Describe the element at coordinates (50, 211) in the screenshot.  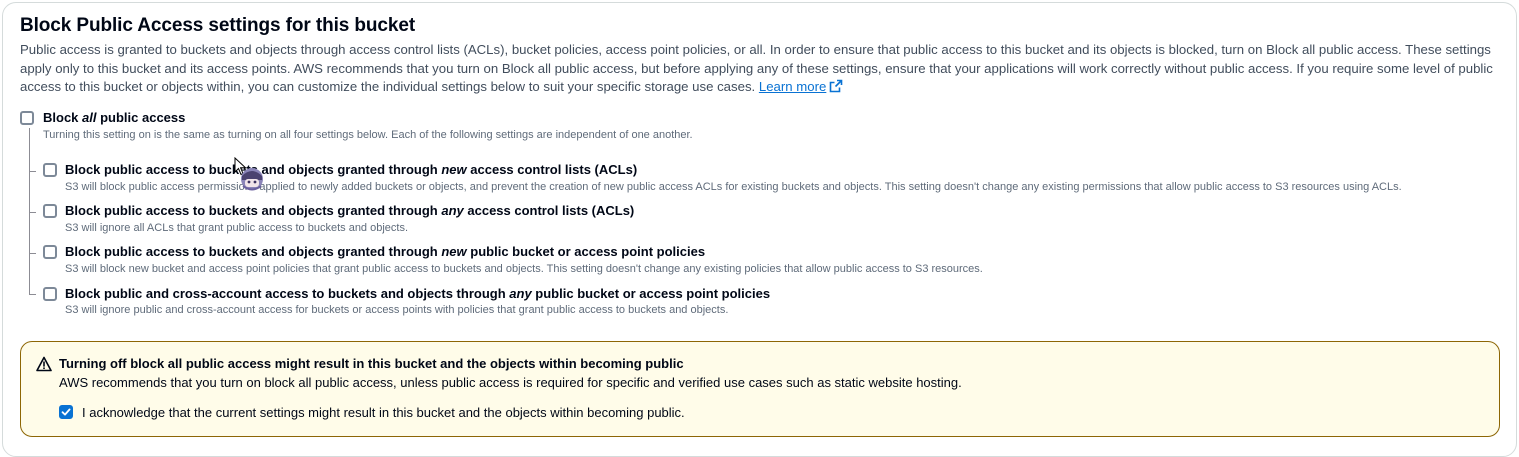
I see `block-any-acls-checkbox` at that location.